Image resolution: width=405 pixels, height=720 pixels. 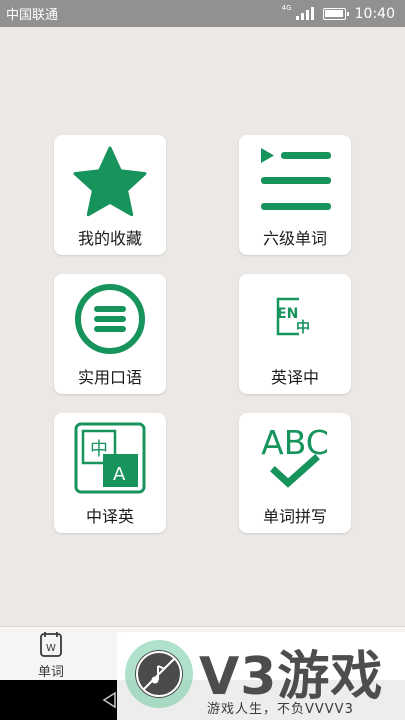 I want to click on music-disc-icon, so click(x=159, y=674).